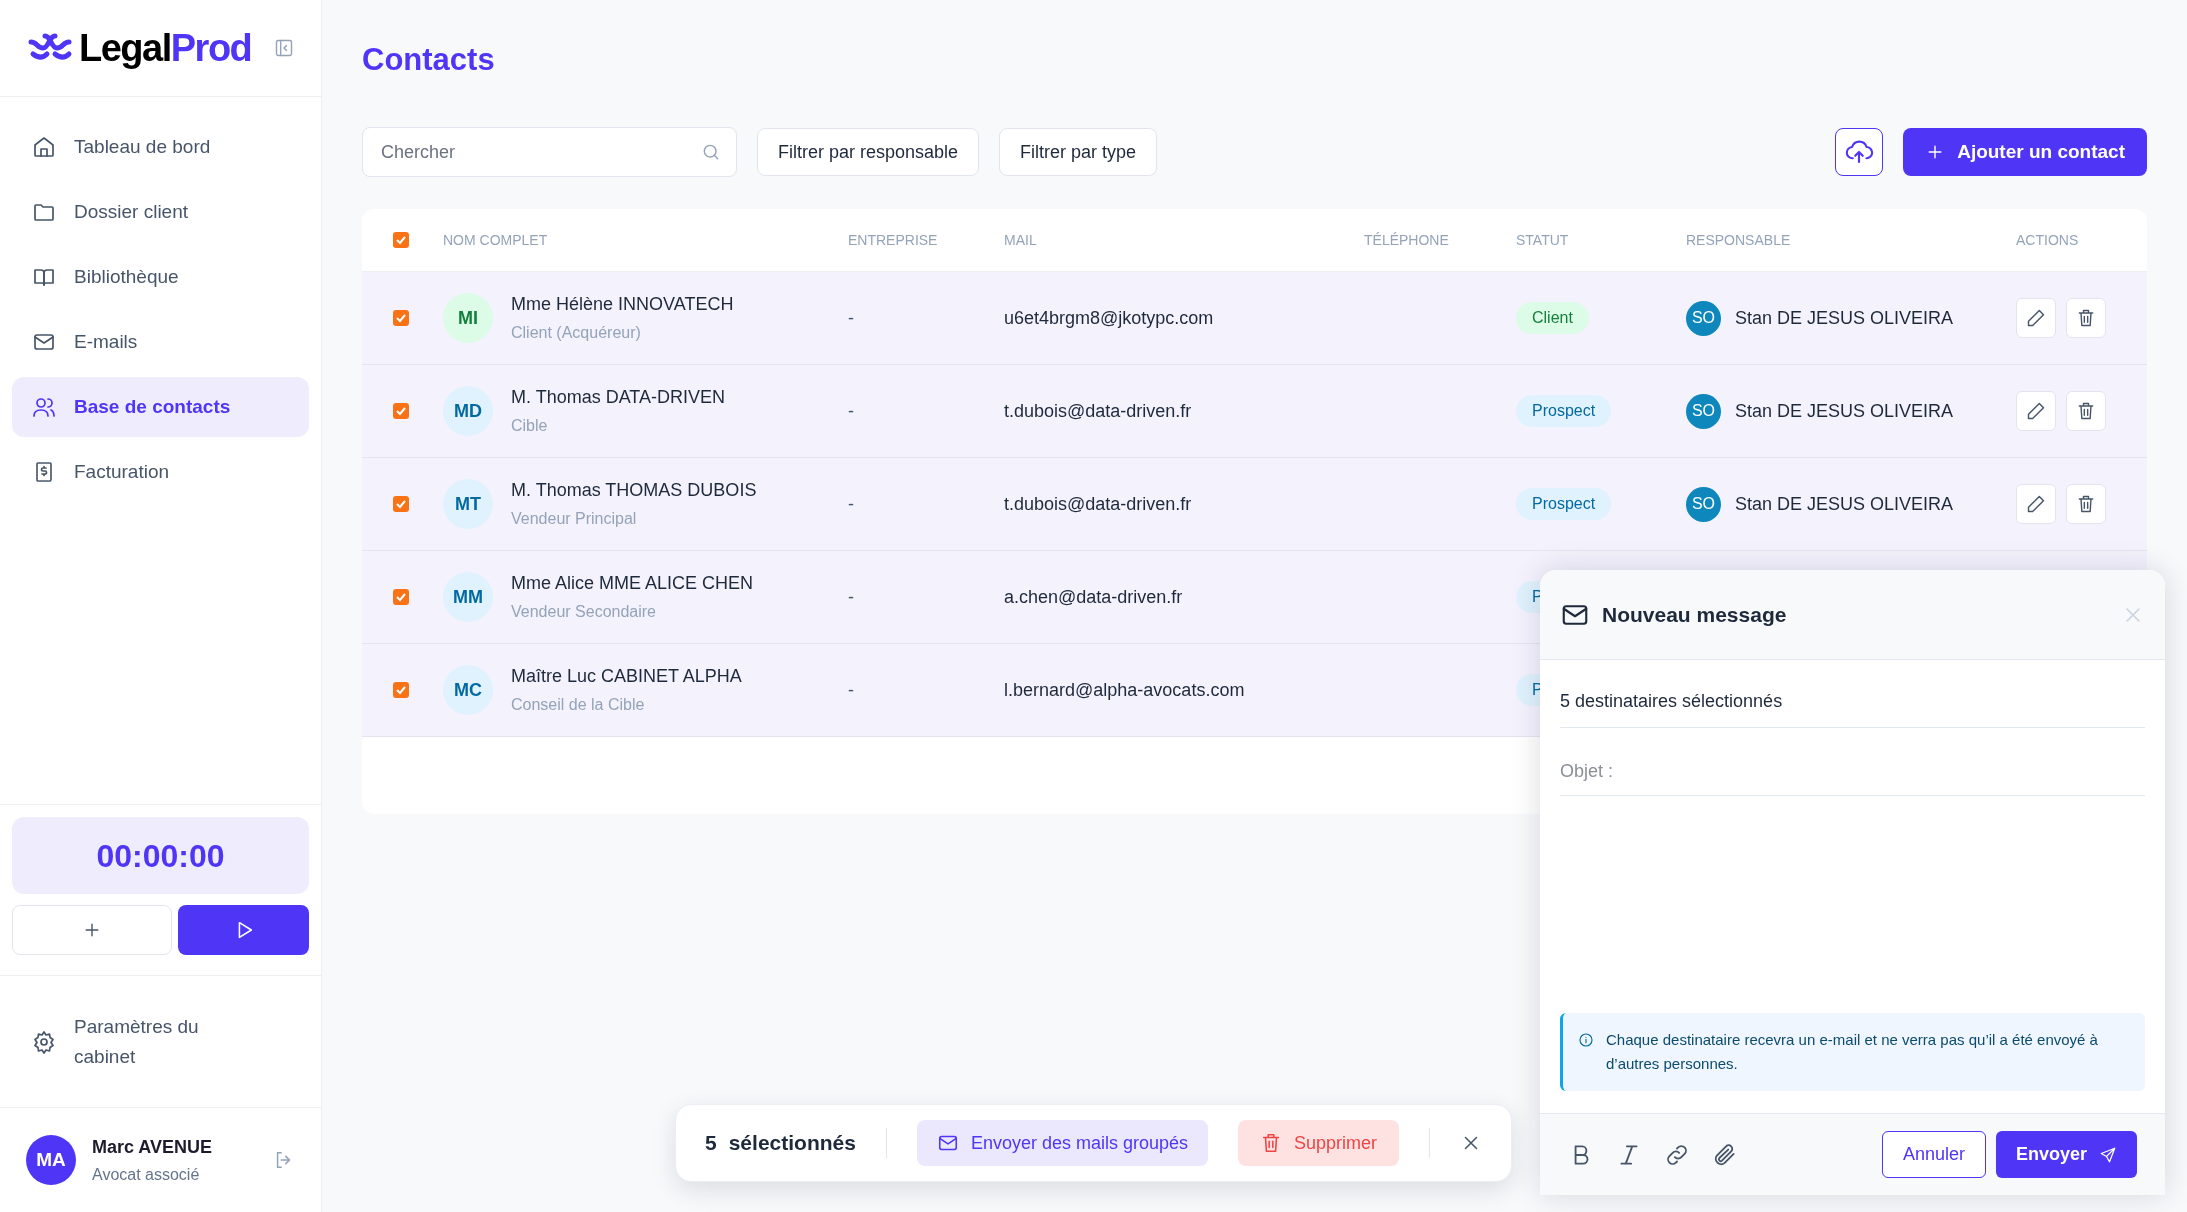 This screenshot has width=2187, height=1212. What do you see at coordinates (1859, 152) in the screenshot?
I see `upload-button` at bounding box center [1859, 152].